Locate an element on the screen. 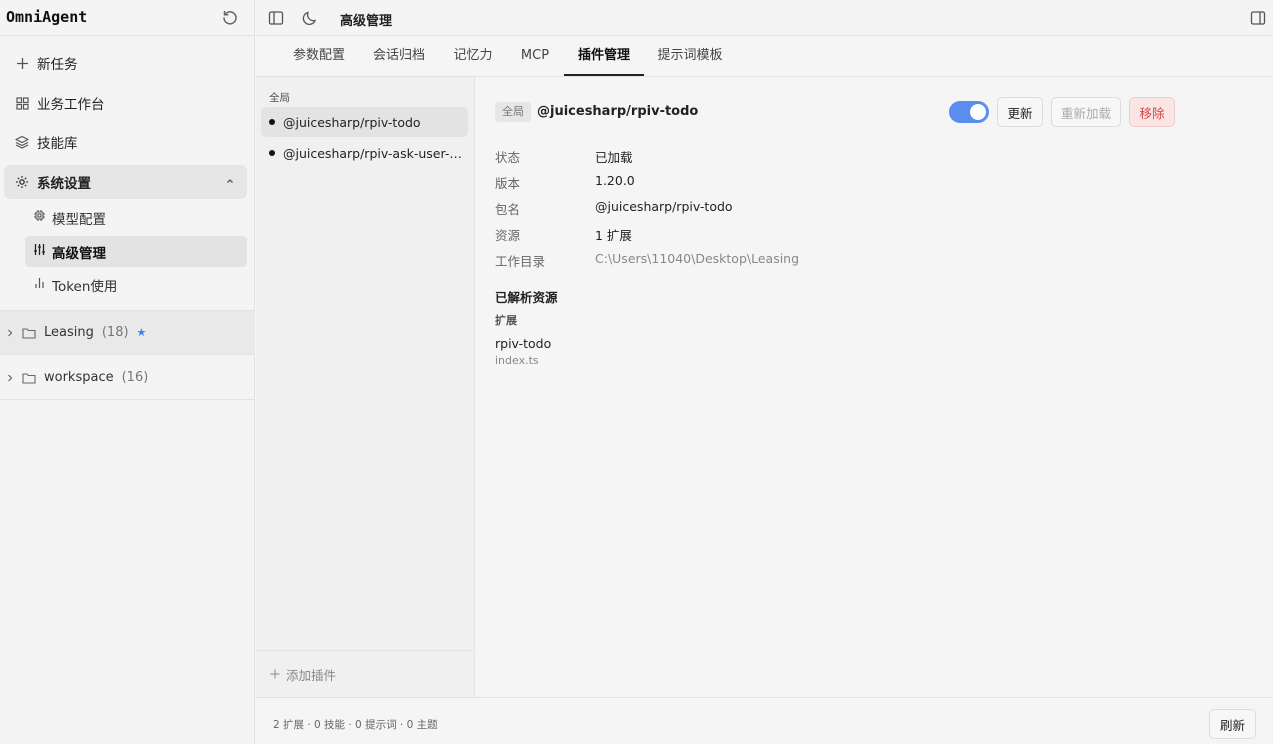 This screenshot has height=744, width=1273. sidebar-item-settings: 系统设置 is located at coordinates (125, 182).